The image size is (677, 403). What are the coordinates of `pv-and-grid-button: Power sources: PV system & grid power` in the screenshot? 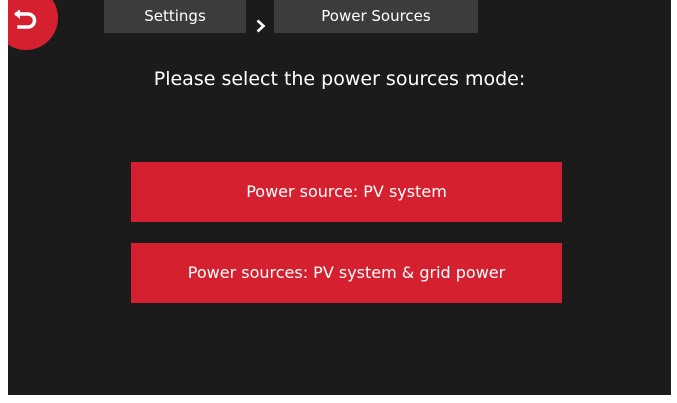 It's located at (346, 273).